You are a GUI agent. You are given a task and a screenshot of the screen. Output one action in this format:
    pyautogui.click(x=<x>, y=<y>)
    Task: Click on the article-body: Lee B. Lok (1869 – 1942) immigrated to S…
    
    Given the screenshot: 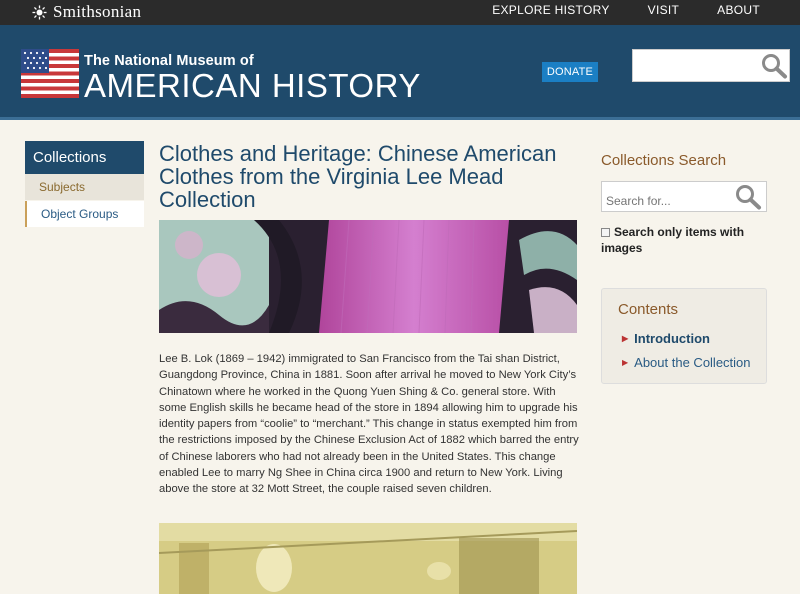 What is the action you would take?
    pyautogui.click(x=369, y=424)
    